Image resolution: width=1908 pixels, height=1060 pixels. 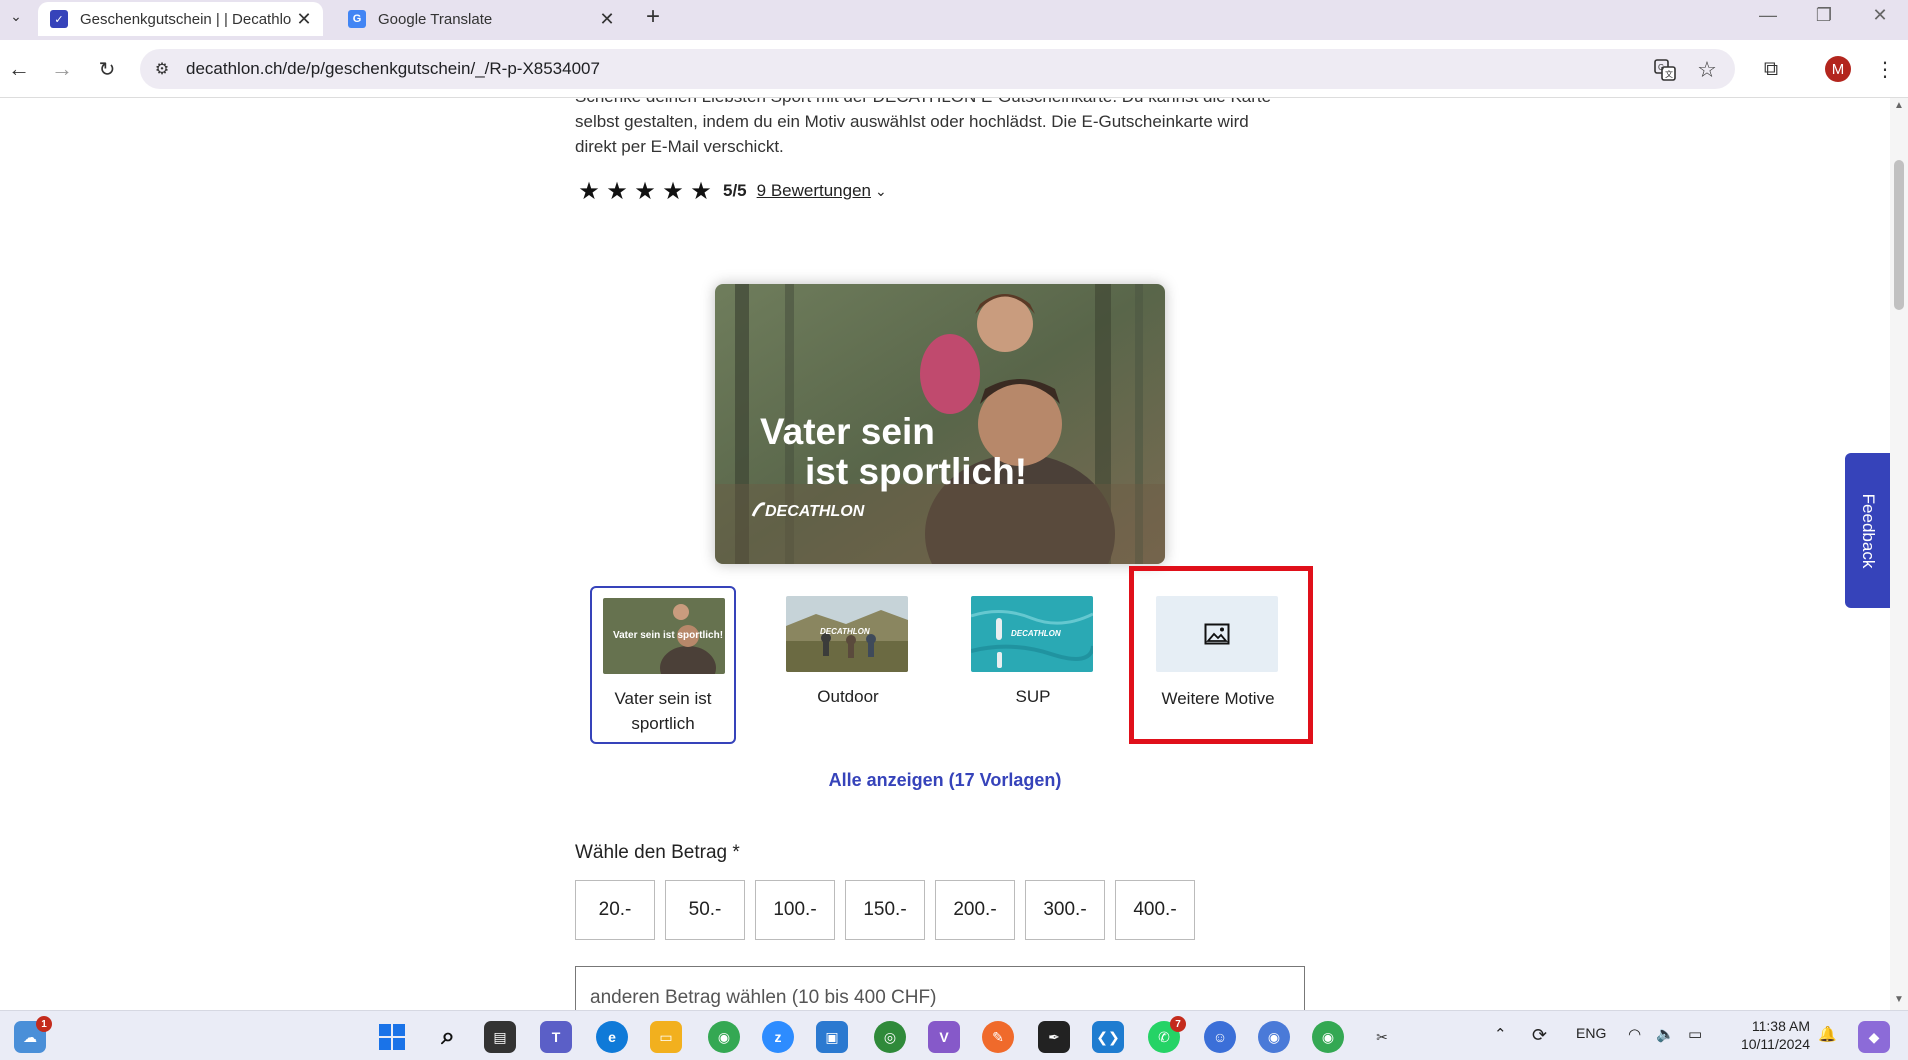 What do you see at coordinates (848, 665) in the screenshot?
I see `design-tile-outdoor: DECATHLON Outdoor` at bounding box center [848, 665].